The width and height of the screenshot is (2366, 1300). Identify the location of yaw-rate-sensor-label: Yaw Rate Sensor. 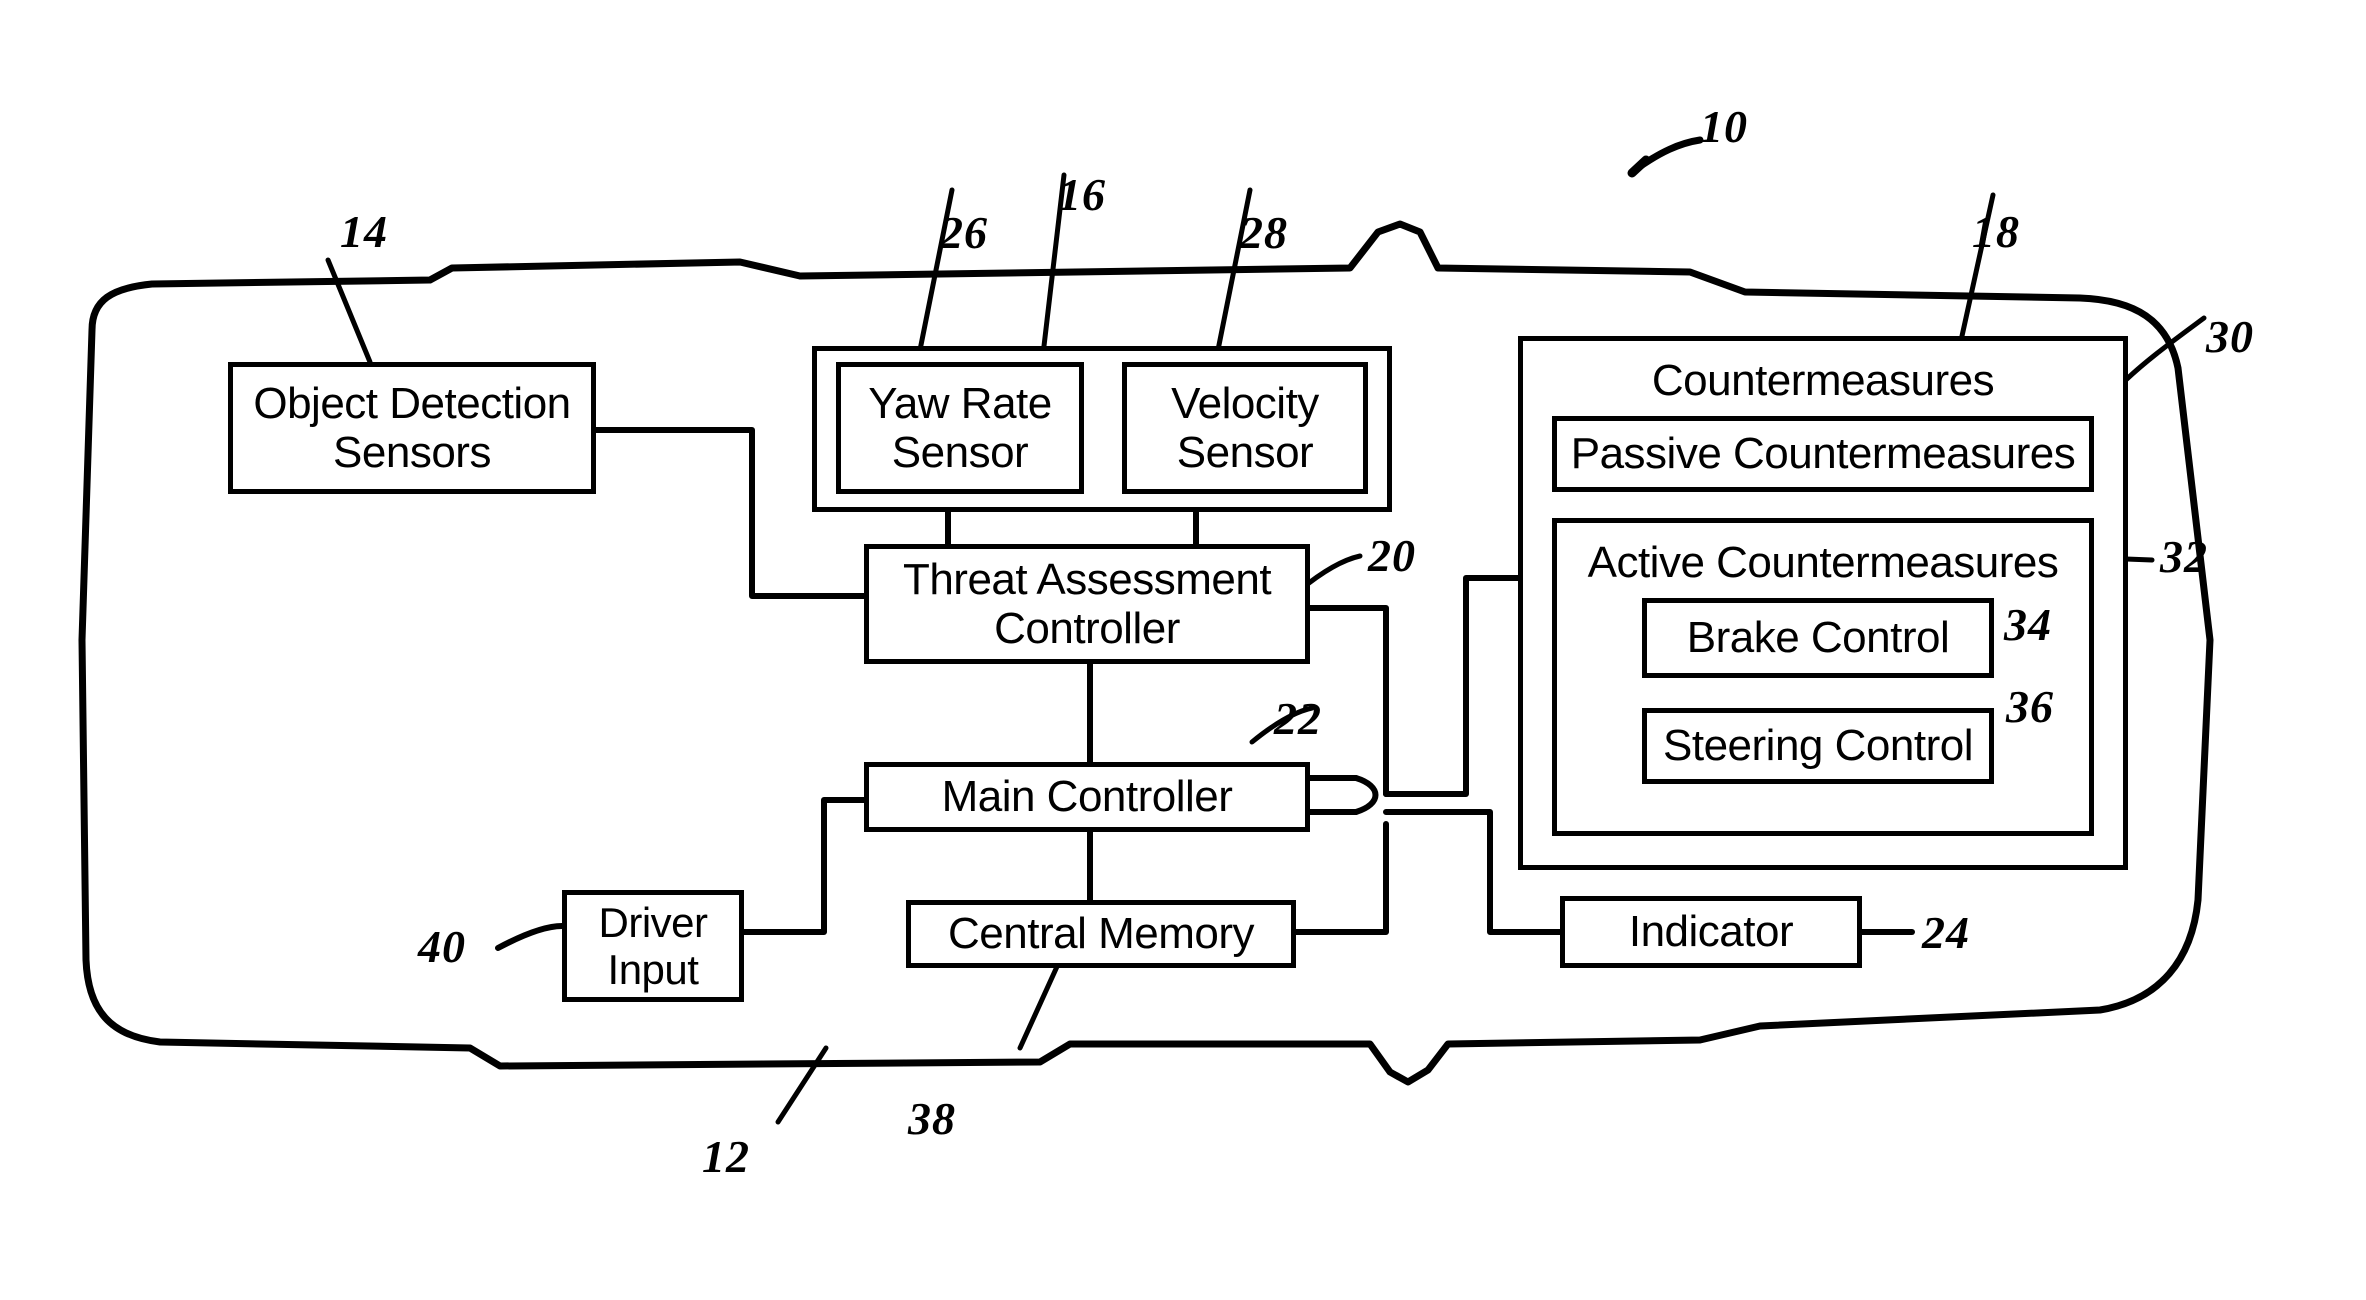
(960, 427).